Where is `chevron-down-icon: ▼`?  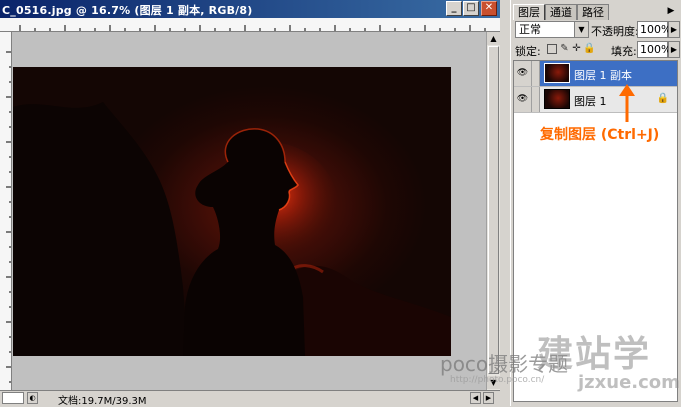
chevron-down-icon: ▼ is located at coordinates (581, 29).